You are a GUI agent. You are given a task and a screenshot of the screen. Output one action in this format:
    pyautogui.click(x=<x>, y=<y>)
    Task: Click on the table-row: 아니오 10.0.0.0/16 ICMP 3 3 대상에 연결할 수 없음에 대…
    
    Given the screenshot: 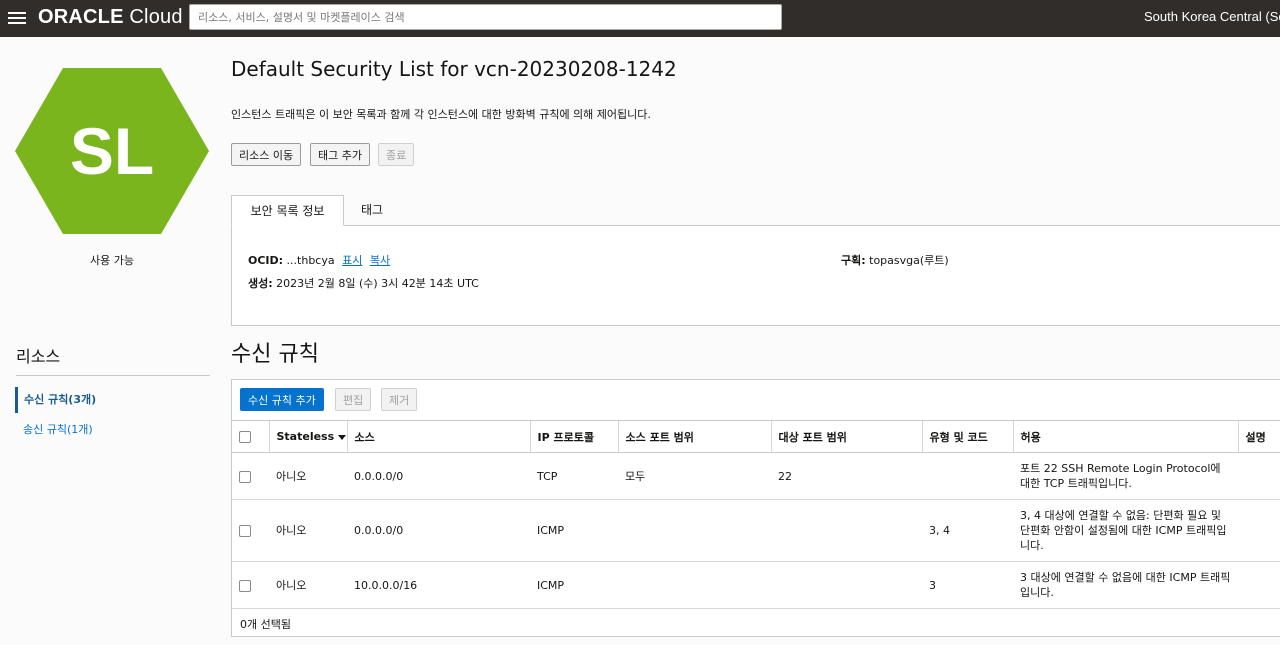 What is the action you would take?
    pyautogui.click(x=756, y=585)
    